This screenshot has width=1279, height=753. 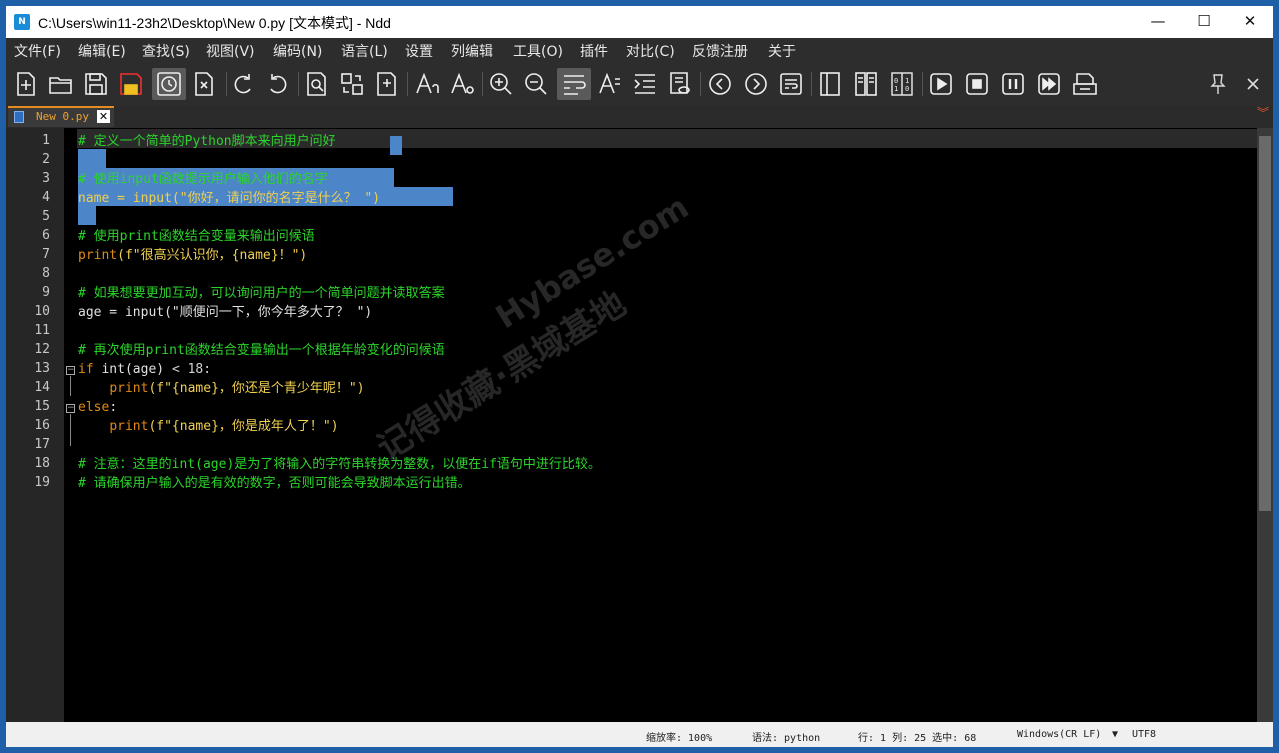 What do you see at coordinates (501, 84) in the screenshot?
I see `zoom-in-icon` at bounding box center [501, 84].